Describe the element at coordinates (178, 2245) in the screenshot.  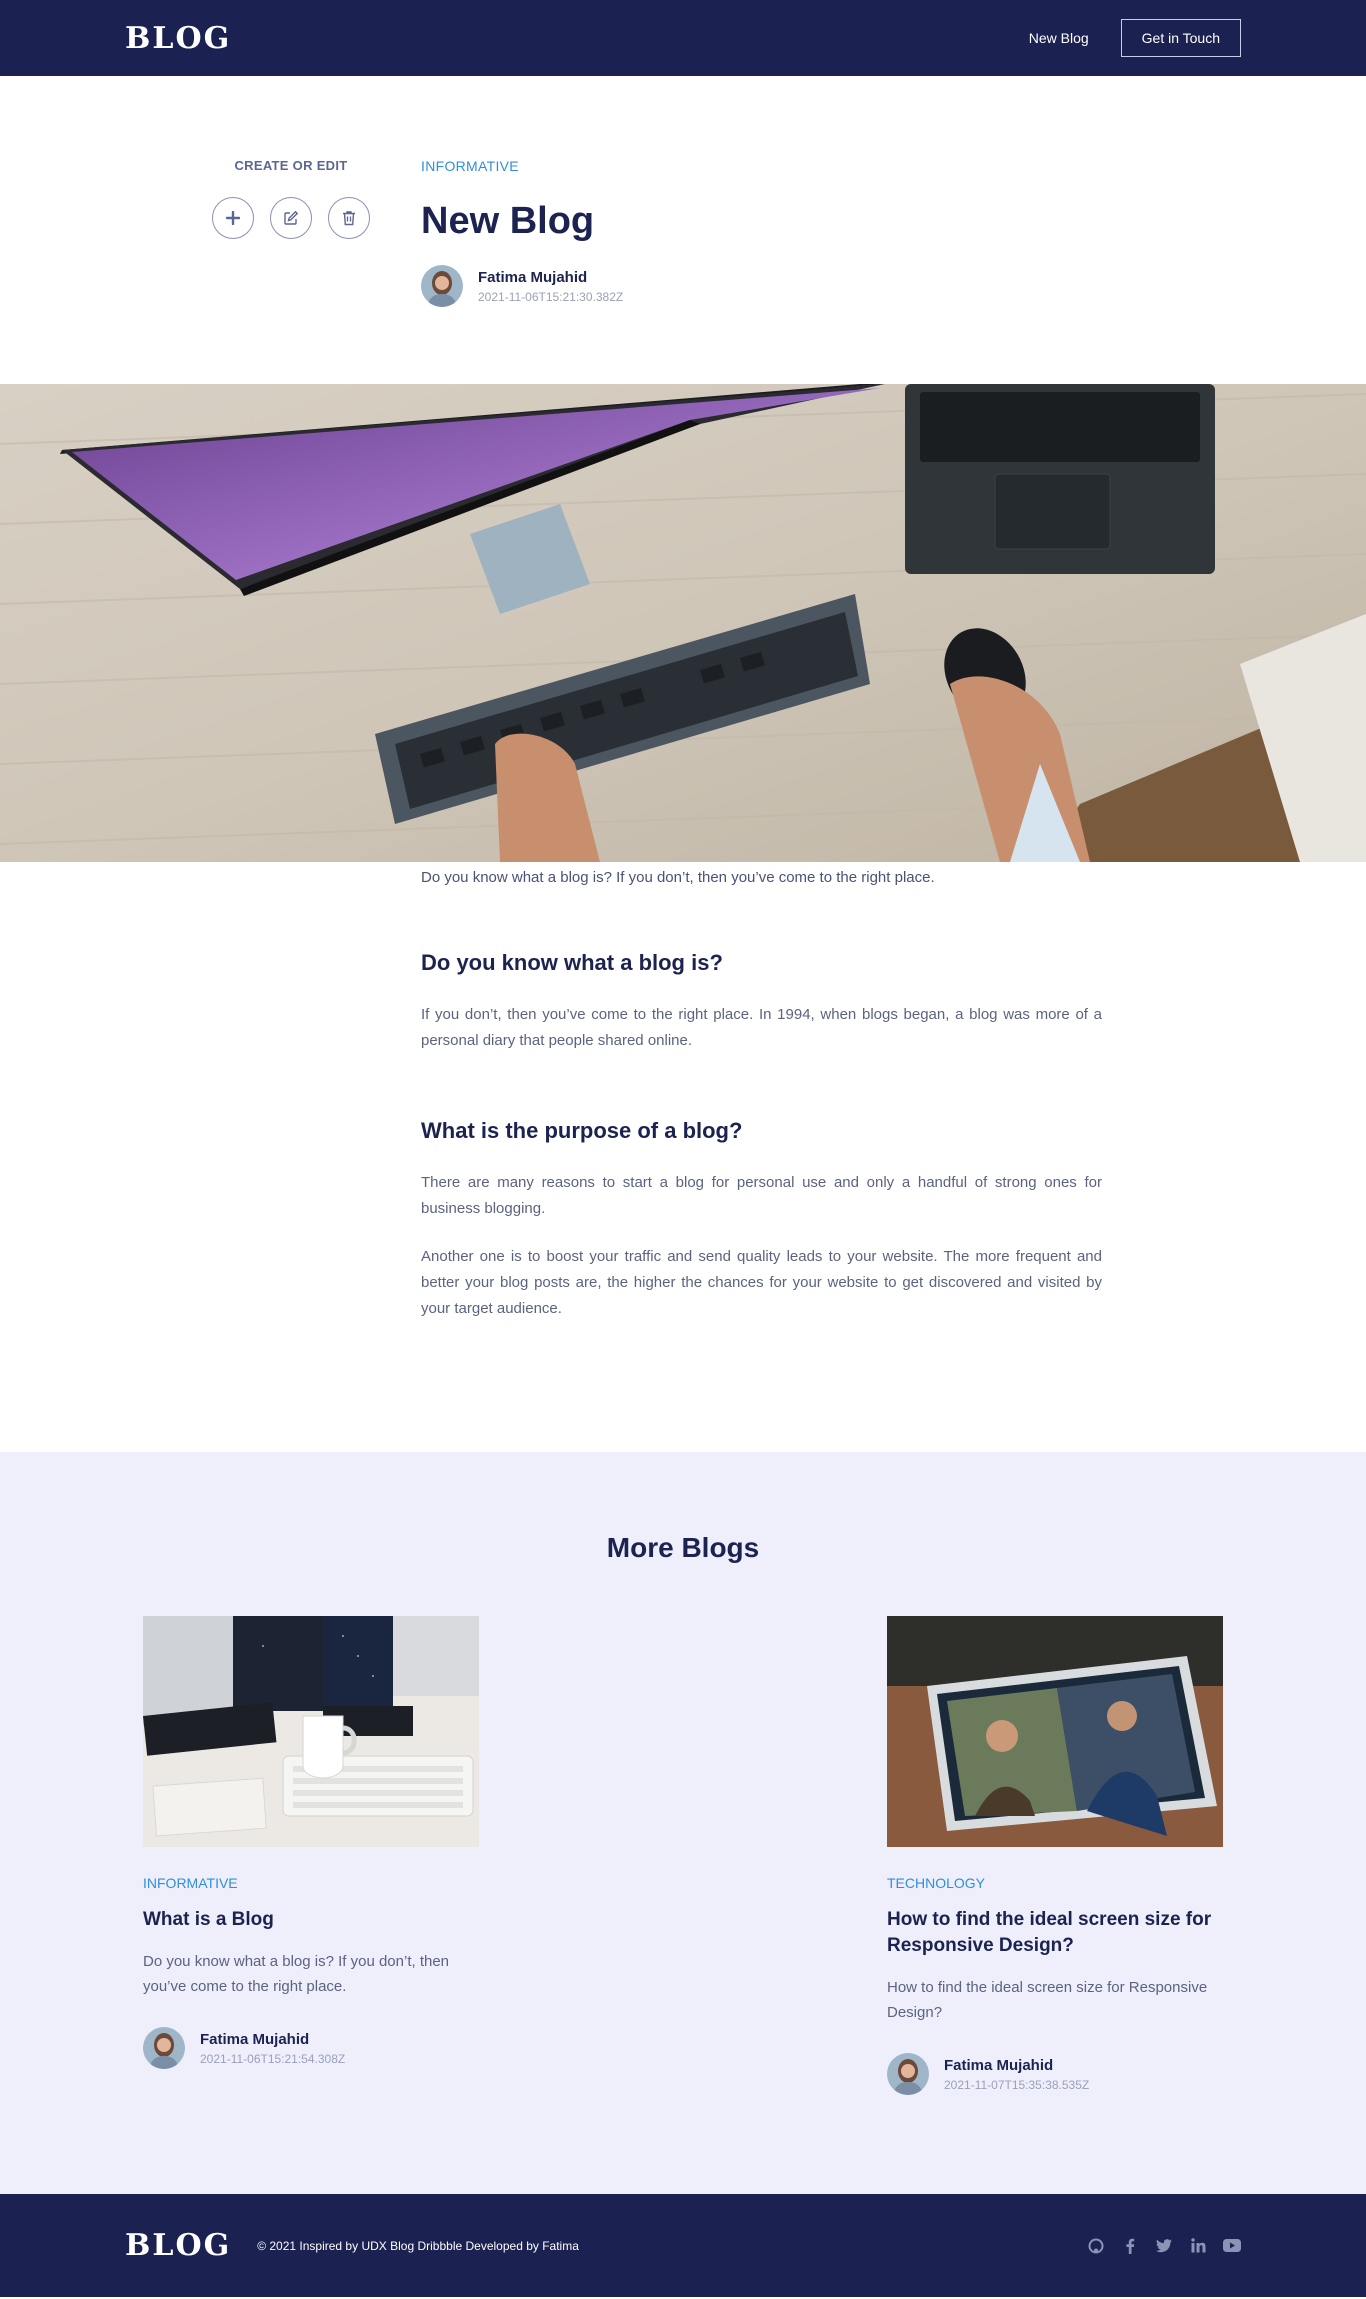
I see `footer-logo: BLOG` at that location.